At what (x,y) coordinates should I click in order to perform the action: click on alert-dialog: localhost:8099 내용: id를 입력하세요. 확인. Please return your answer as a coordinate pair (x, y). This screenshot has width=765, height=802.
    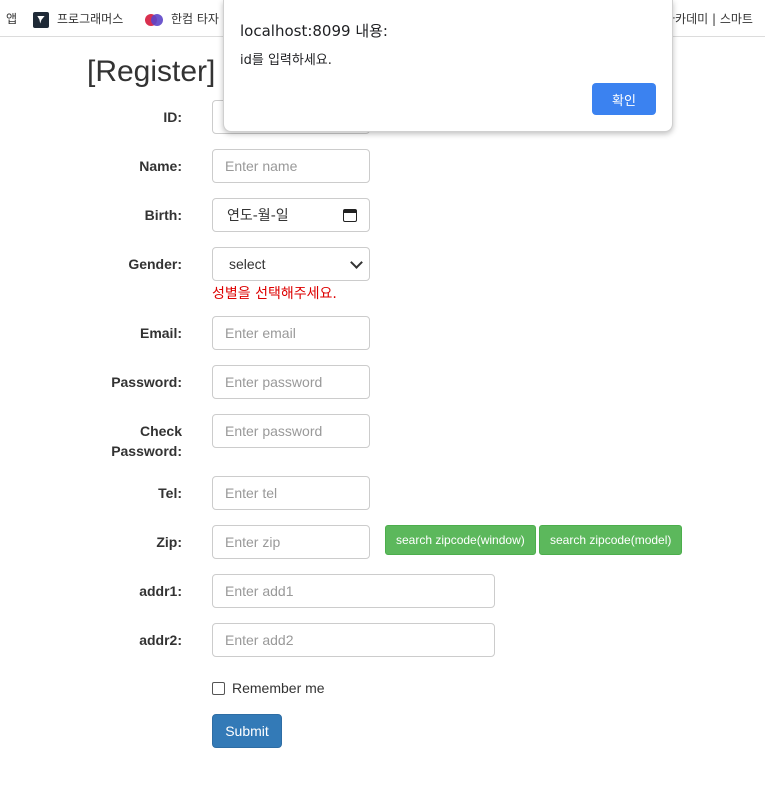
    Looking at the image, I should click on (448, 66).